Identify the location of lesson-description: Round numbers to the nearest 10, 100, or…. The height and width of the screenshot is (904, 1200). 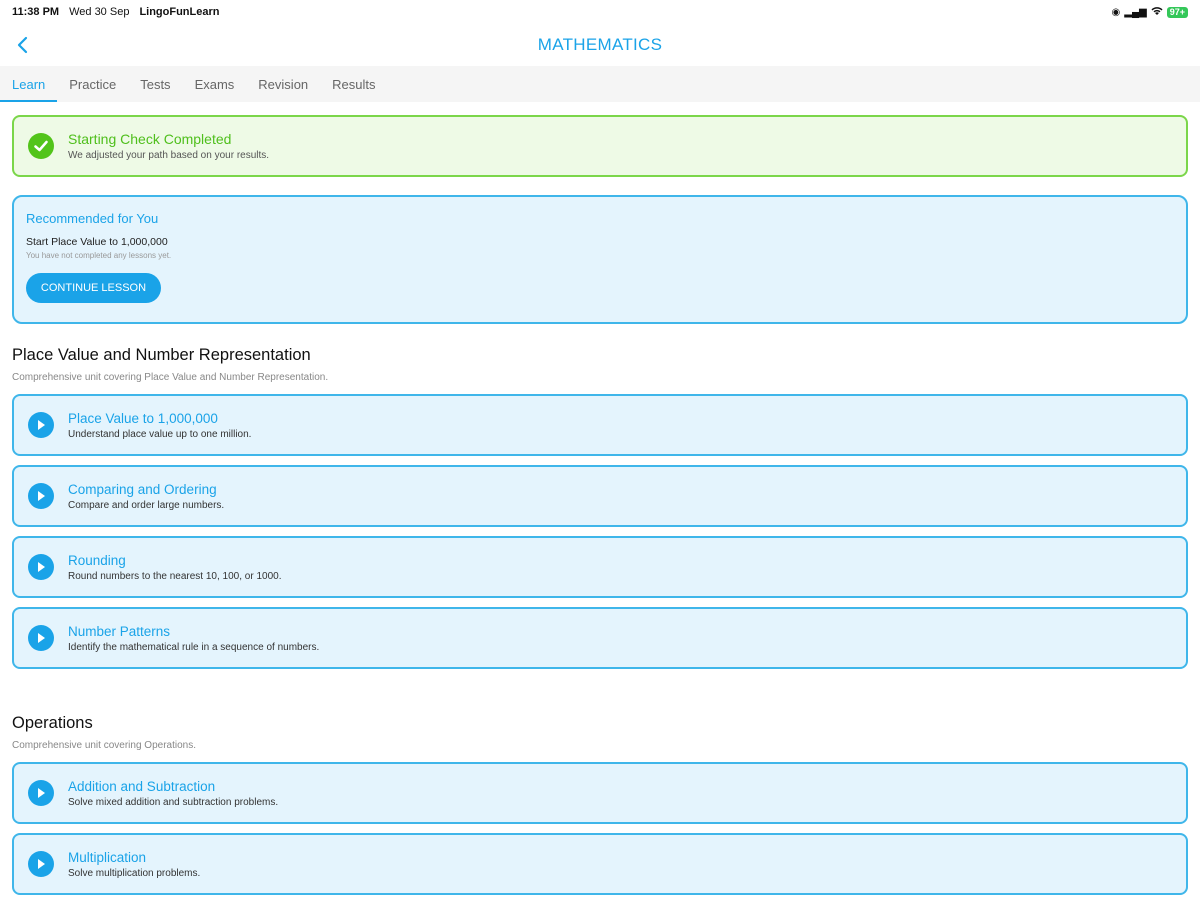
(175, 576).